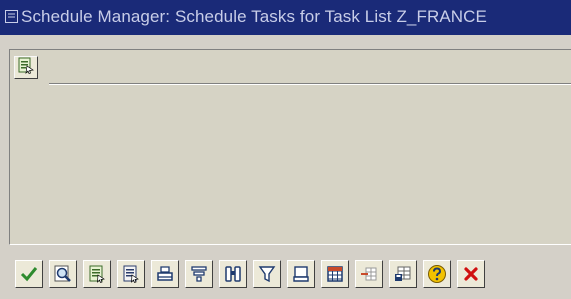 Image resolution: width=571 pixels, height=299 pixels. I want to click on table-grid-icon, so click(335, 274).